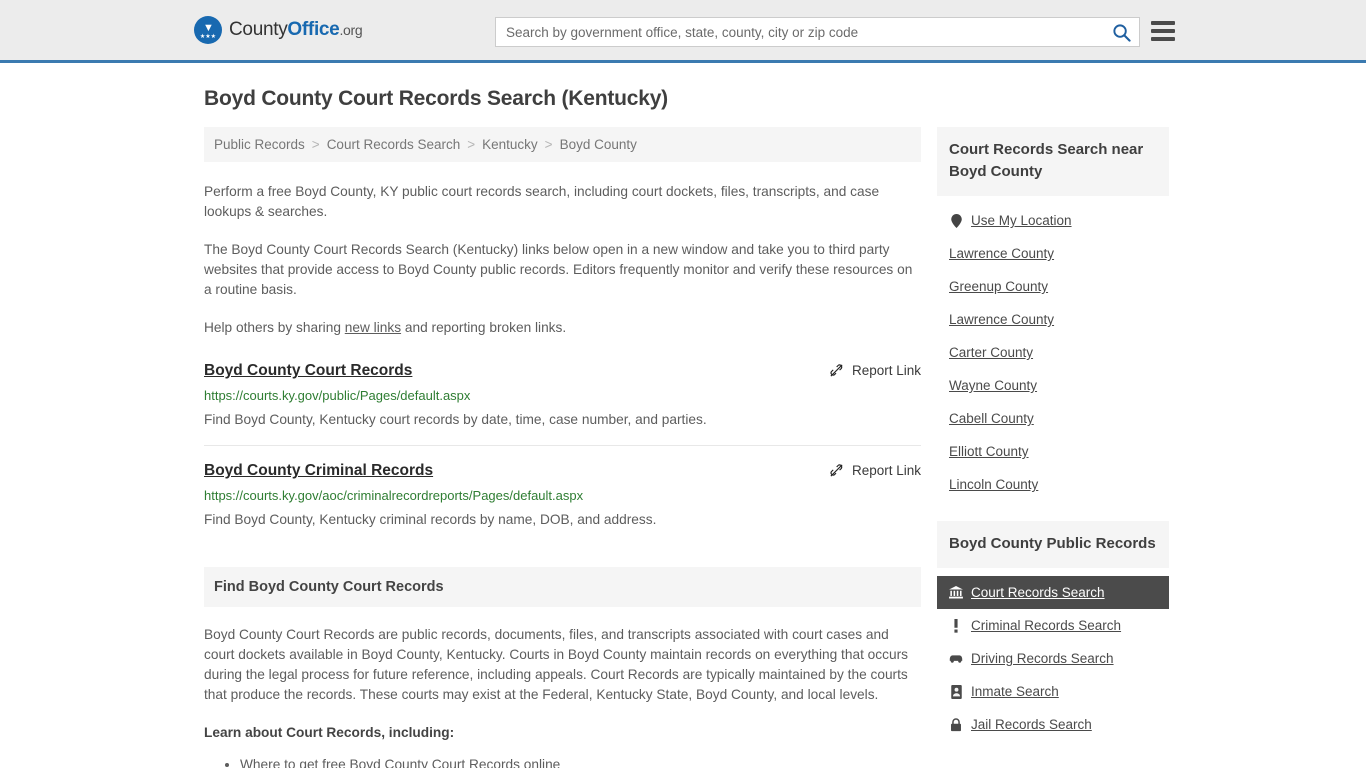  What do you see at coordinates (1053, 286) in the screenshot?
I see `sidebar-item-county: Greenup County` at bounding box center [1053, 286].